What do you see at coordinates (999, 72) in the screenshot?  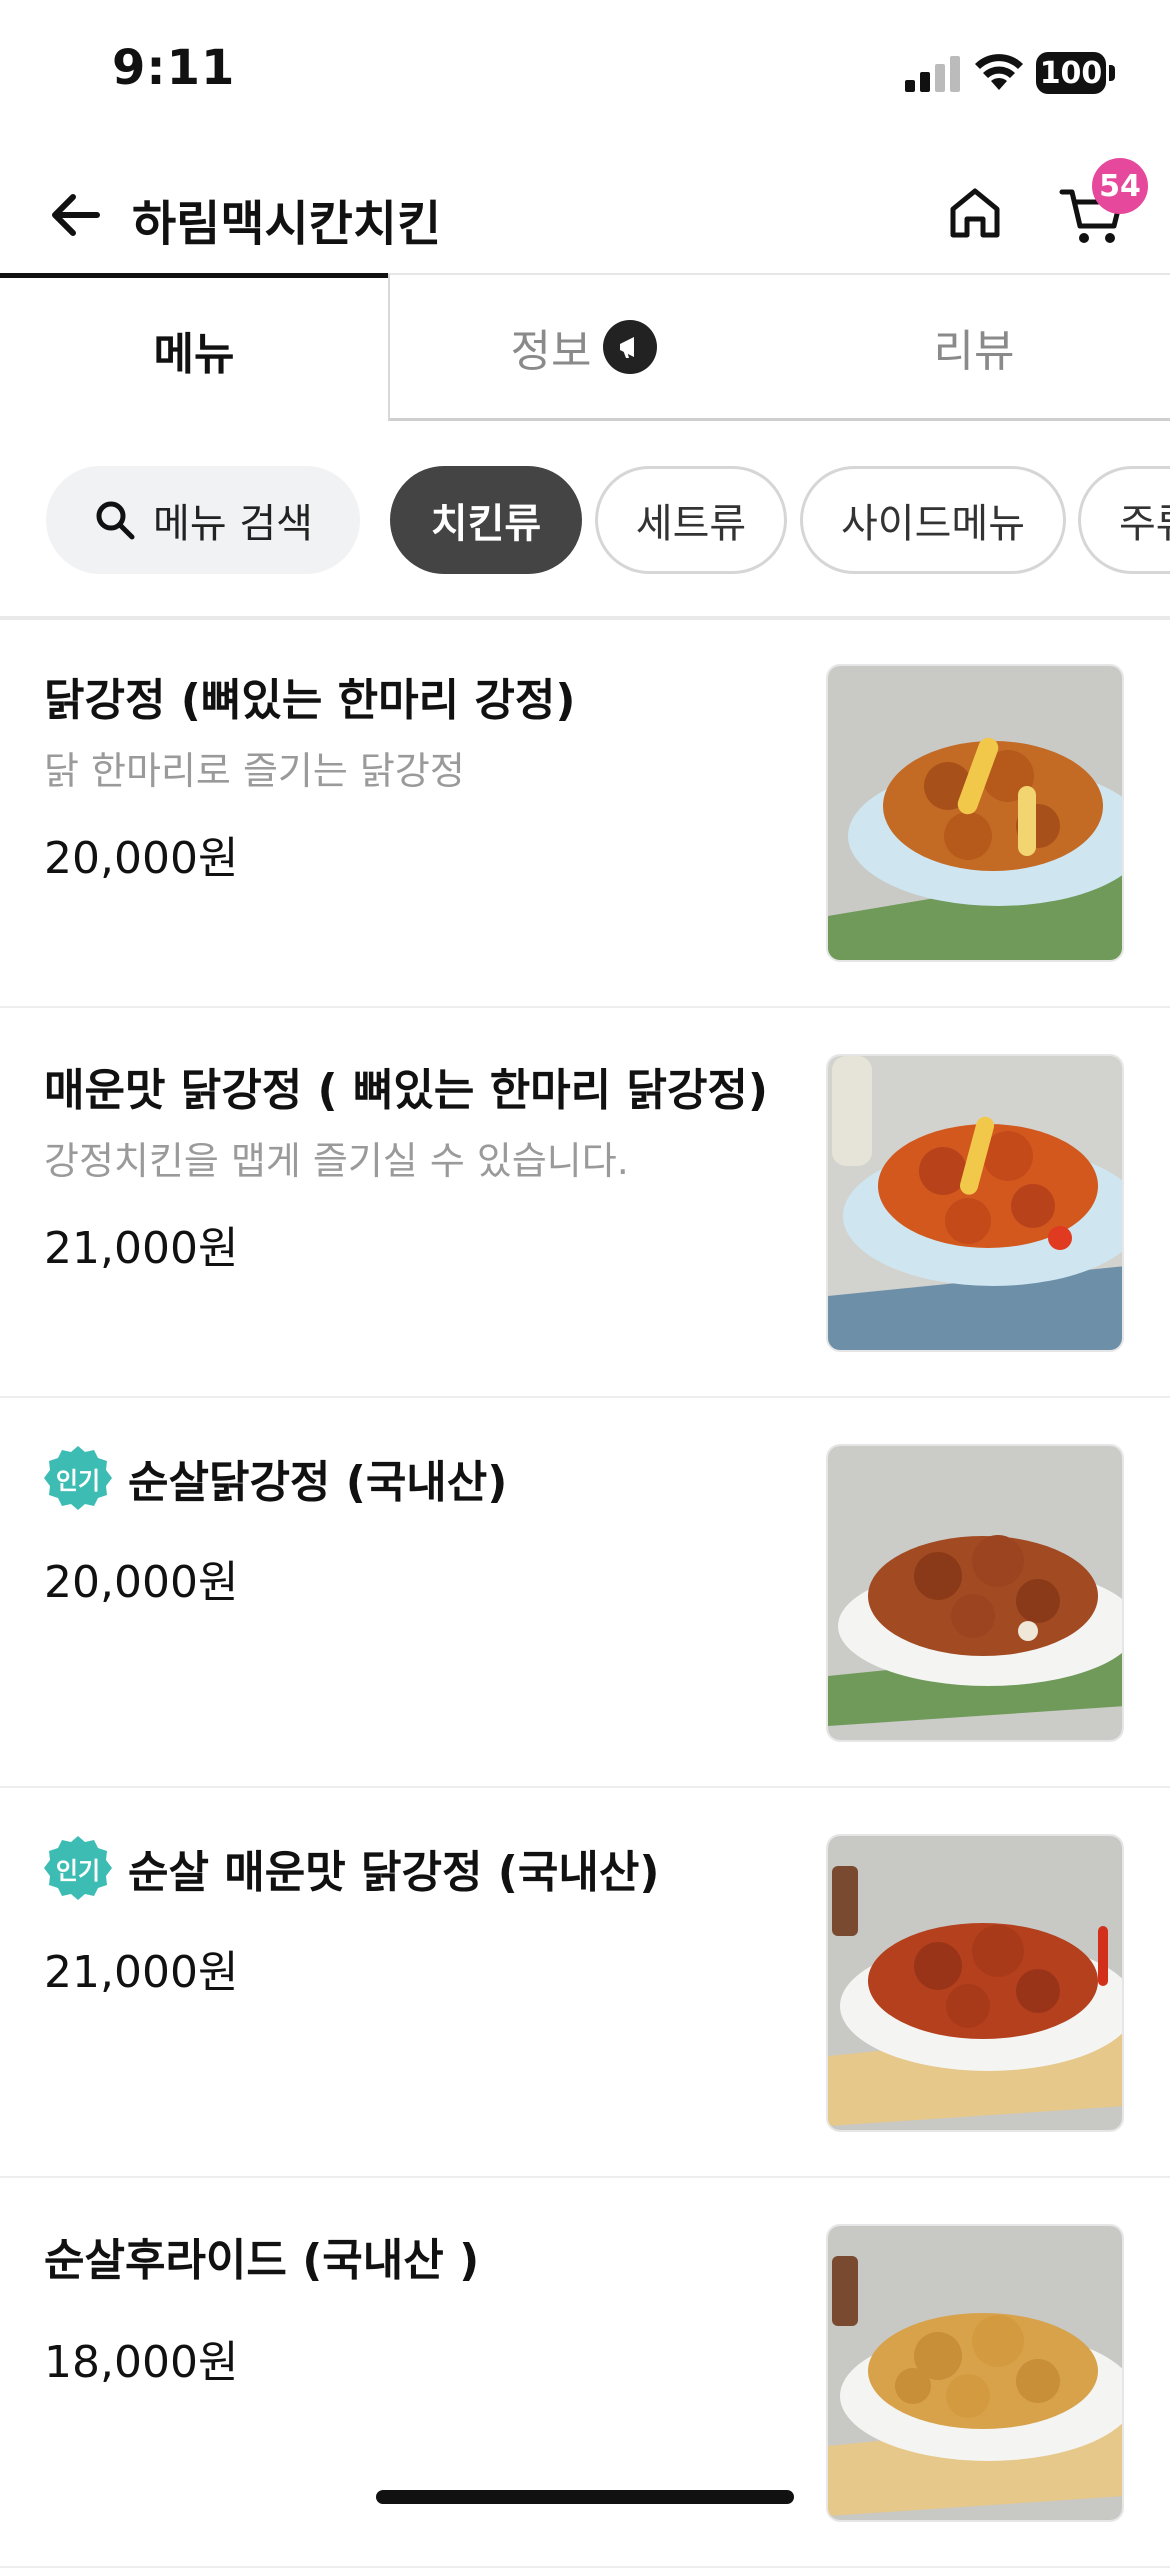 I see `wifi-icon` at bounding box center [999, 72].